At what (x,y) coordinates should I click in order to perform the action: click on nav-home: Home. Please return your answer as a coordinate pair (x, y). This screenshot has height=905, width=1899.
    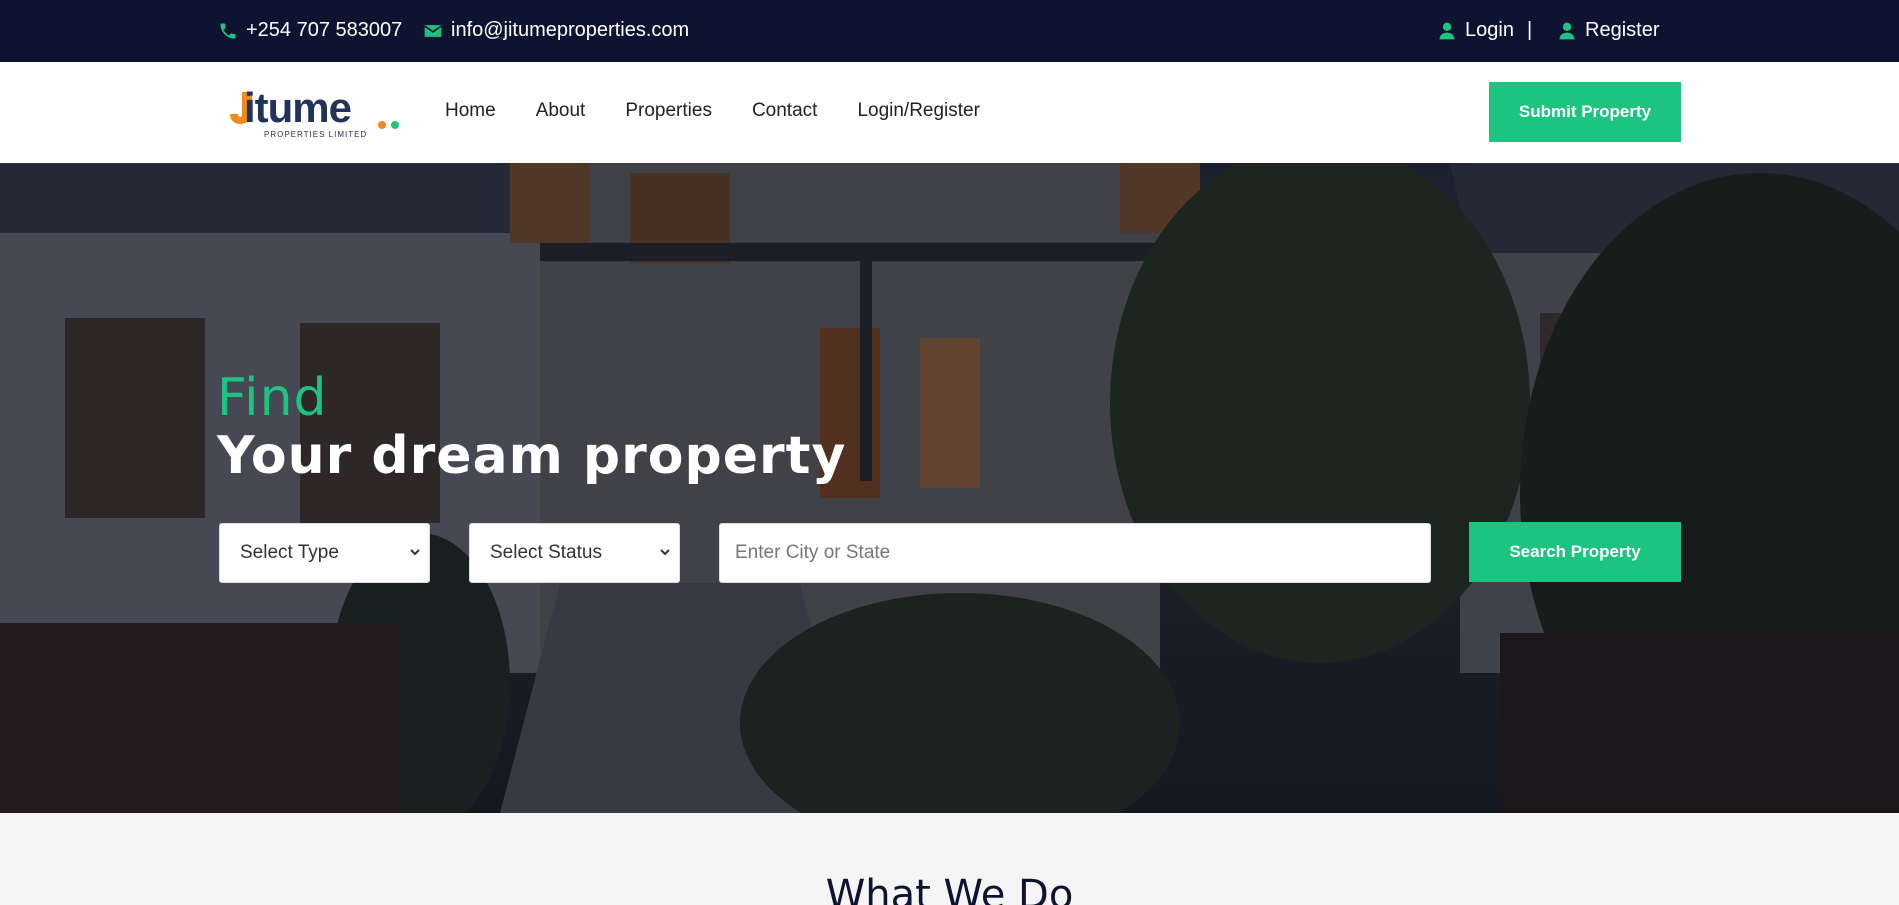
    Looking at the image, I should click on (470, 111).